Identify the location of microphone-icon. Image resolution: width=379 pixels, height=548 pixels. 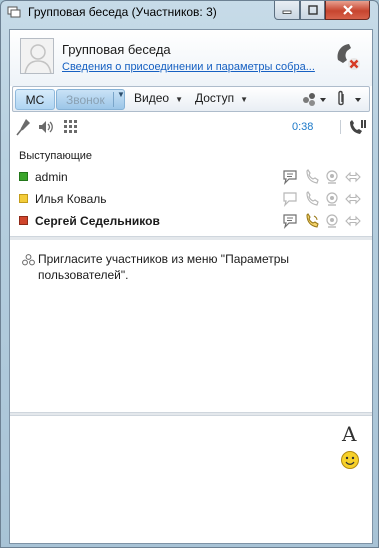
(23, 127).